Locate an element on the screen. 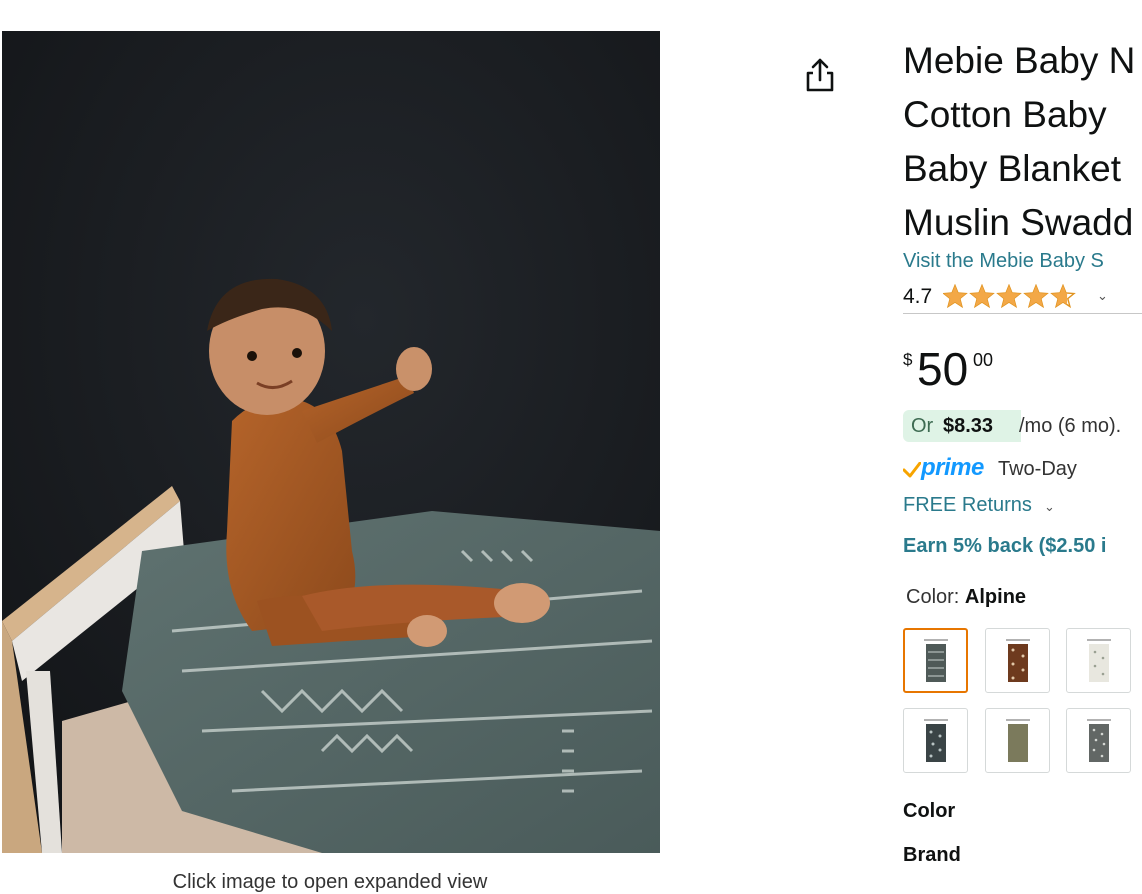  earn-back-link: Earn 5% back ($2.50 i is located at coordinates (1004, 546).